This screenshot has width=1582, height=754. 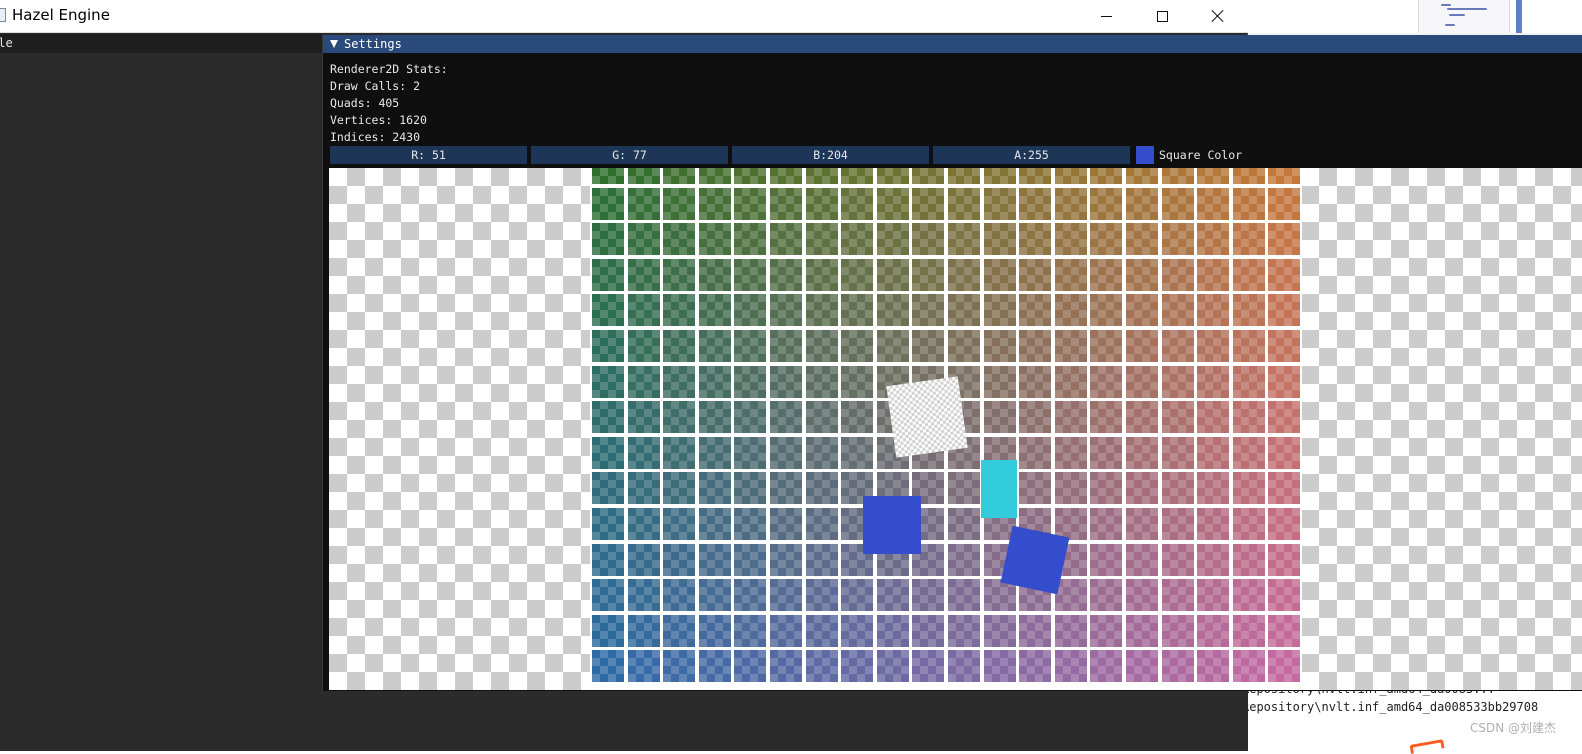 I want to click on minimize-button, so click(x=1106, y=16).